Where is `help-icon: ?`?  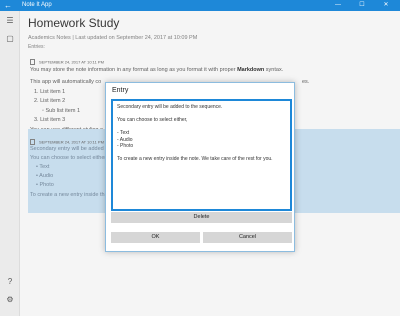 help-icon: ? is located at coordinates (10, 282).